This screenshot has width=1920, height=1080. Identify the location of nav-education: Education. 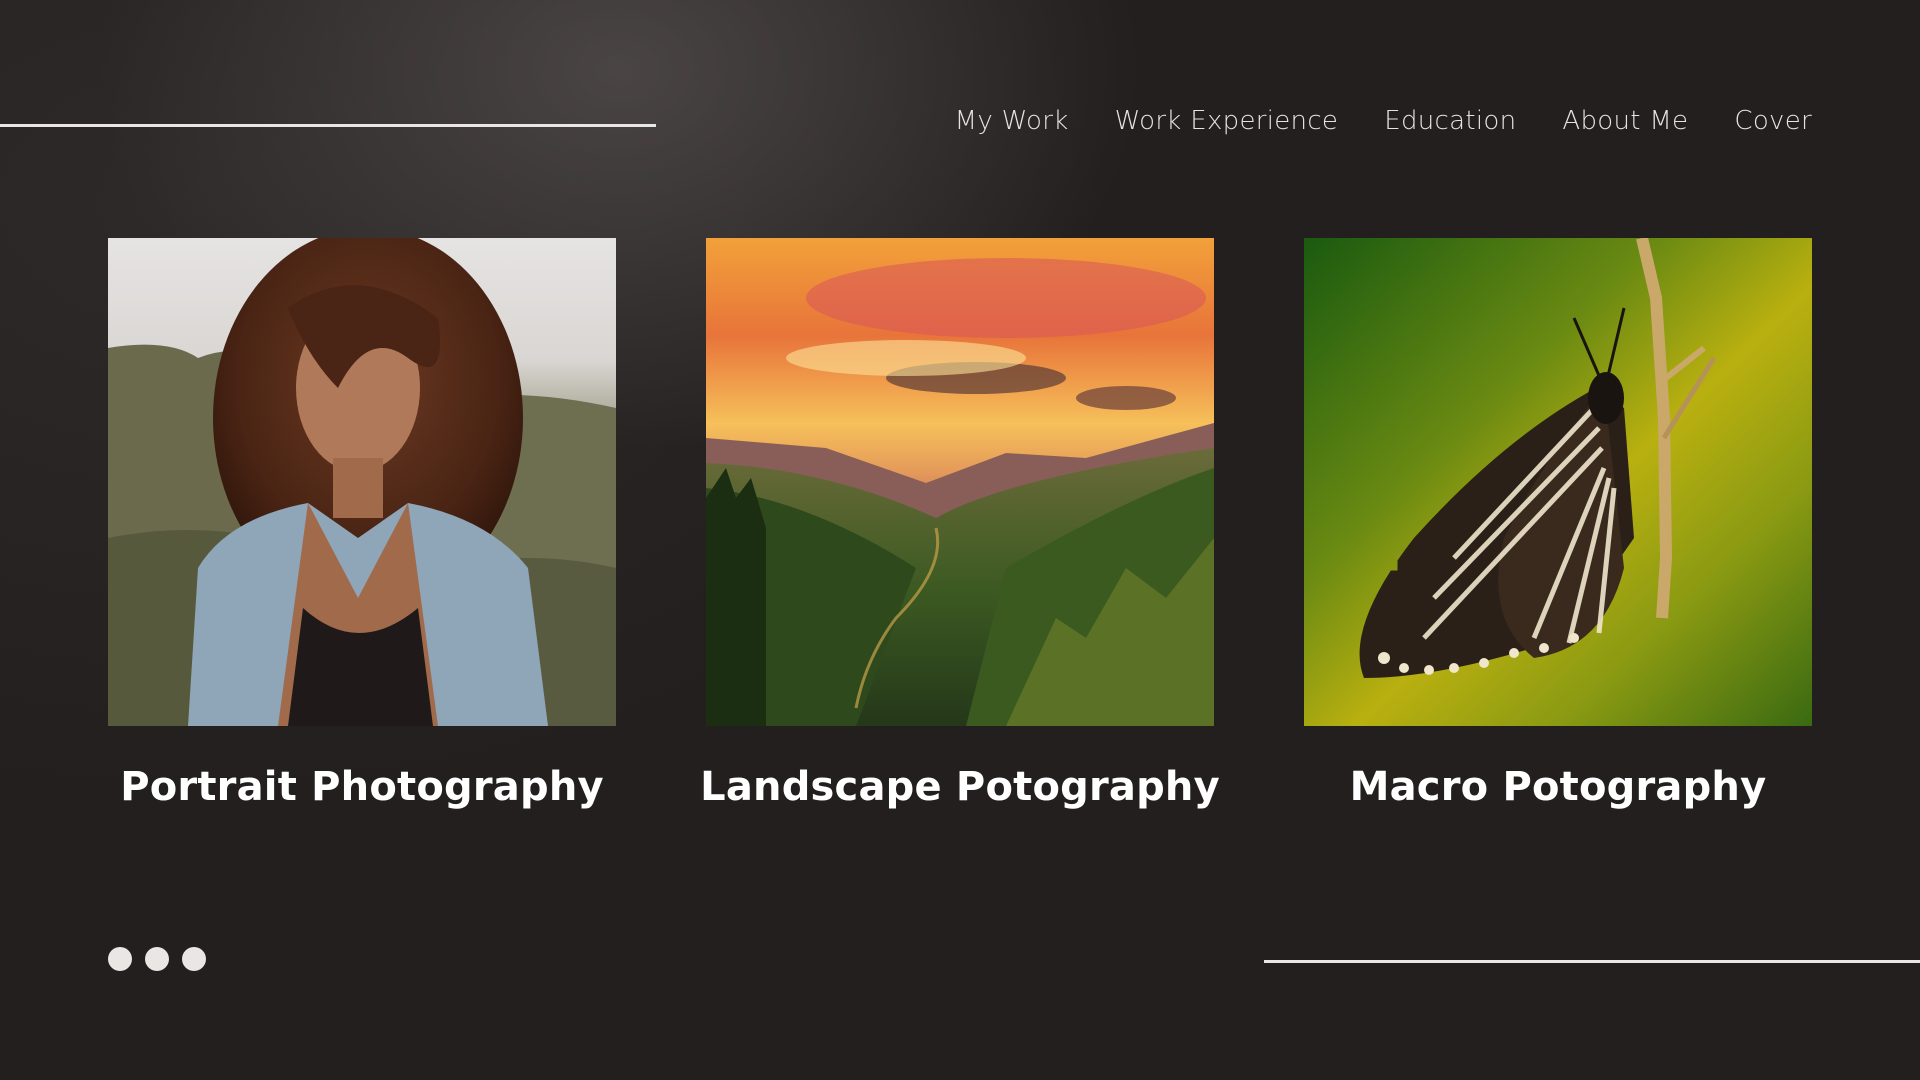
(1450, 121).